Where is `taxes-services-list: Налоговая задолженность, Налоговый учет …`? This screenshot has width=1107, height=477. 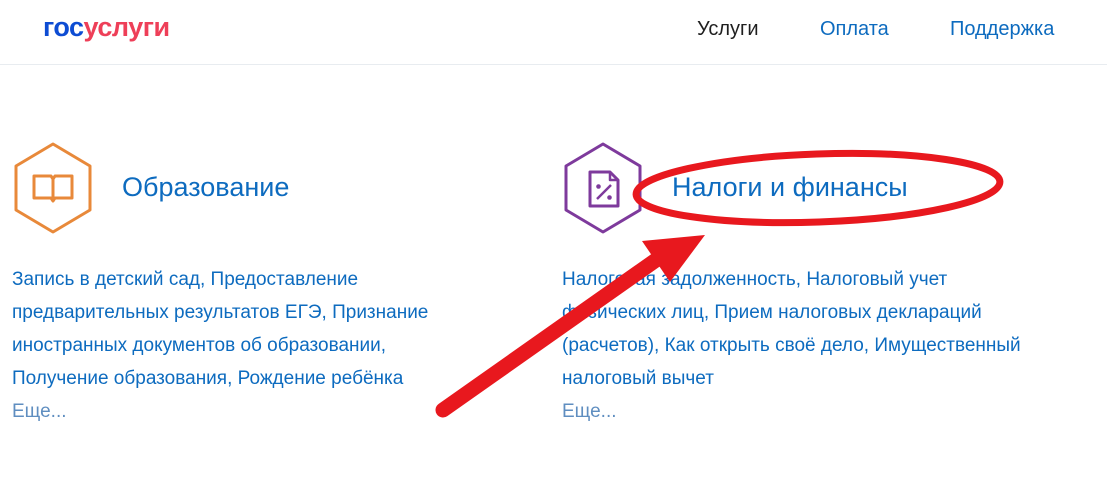
taxes-services-list: Налоговая задолженность, Налоговый учет … is located at coordinates (791, 329).